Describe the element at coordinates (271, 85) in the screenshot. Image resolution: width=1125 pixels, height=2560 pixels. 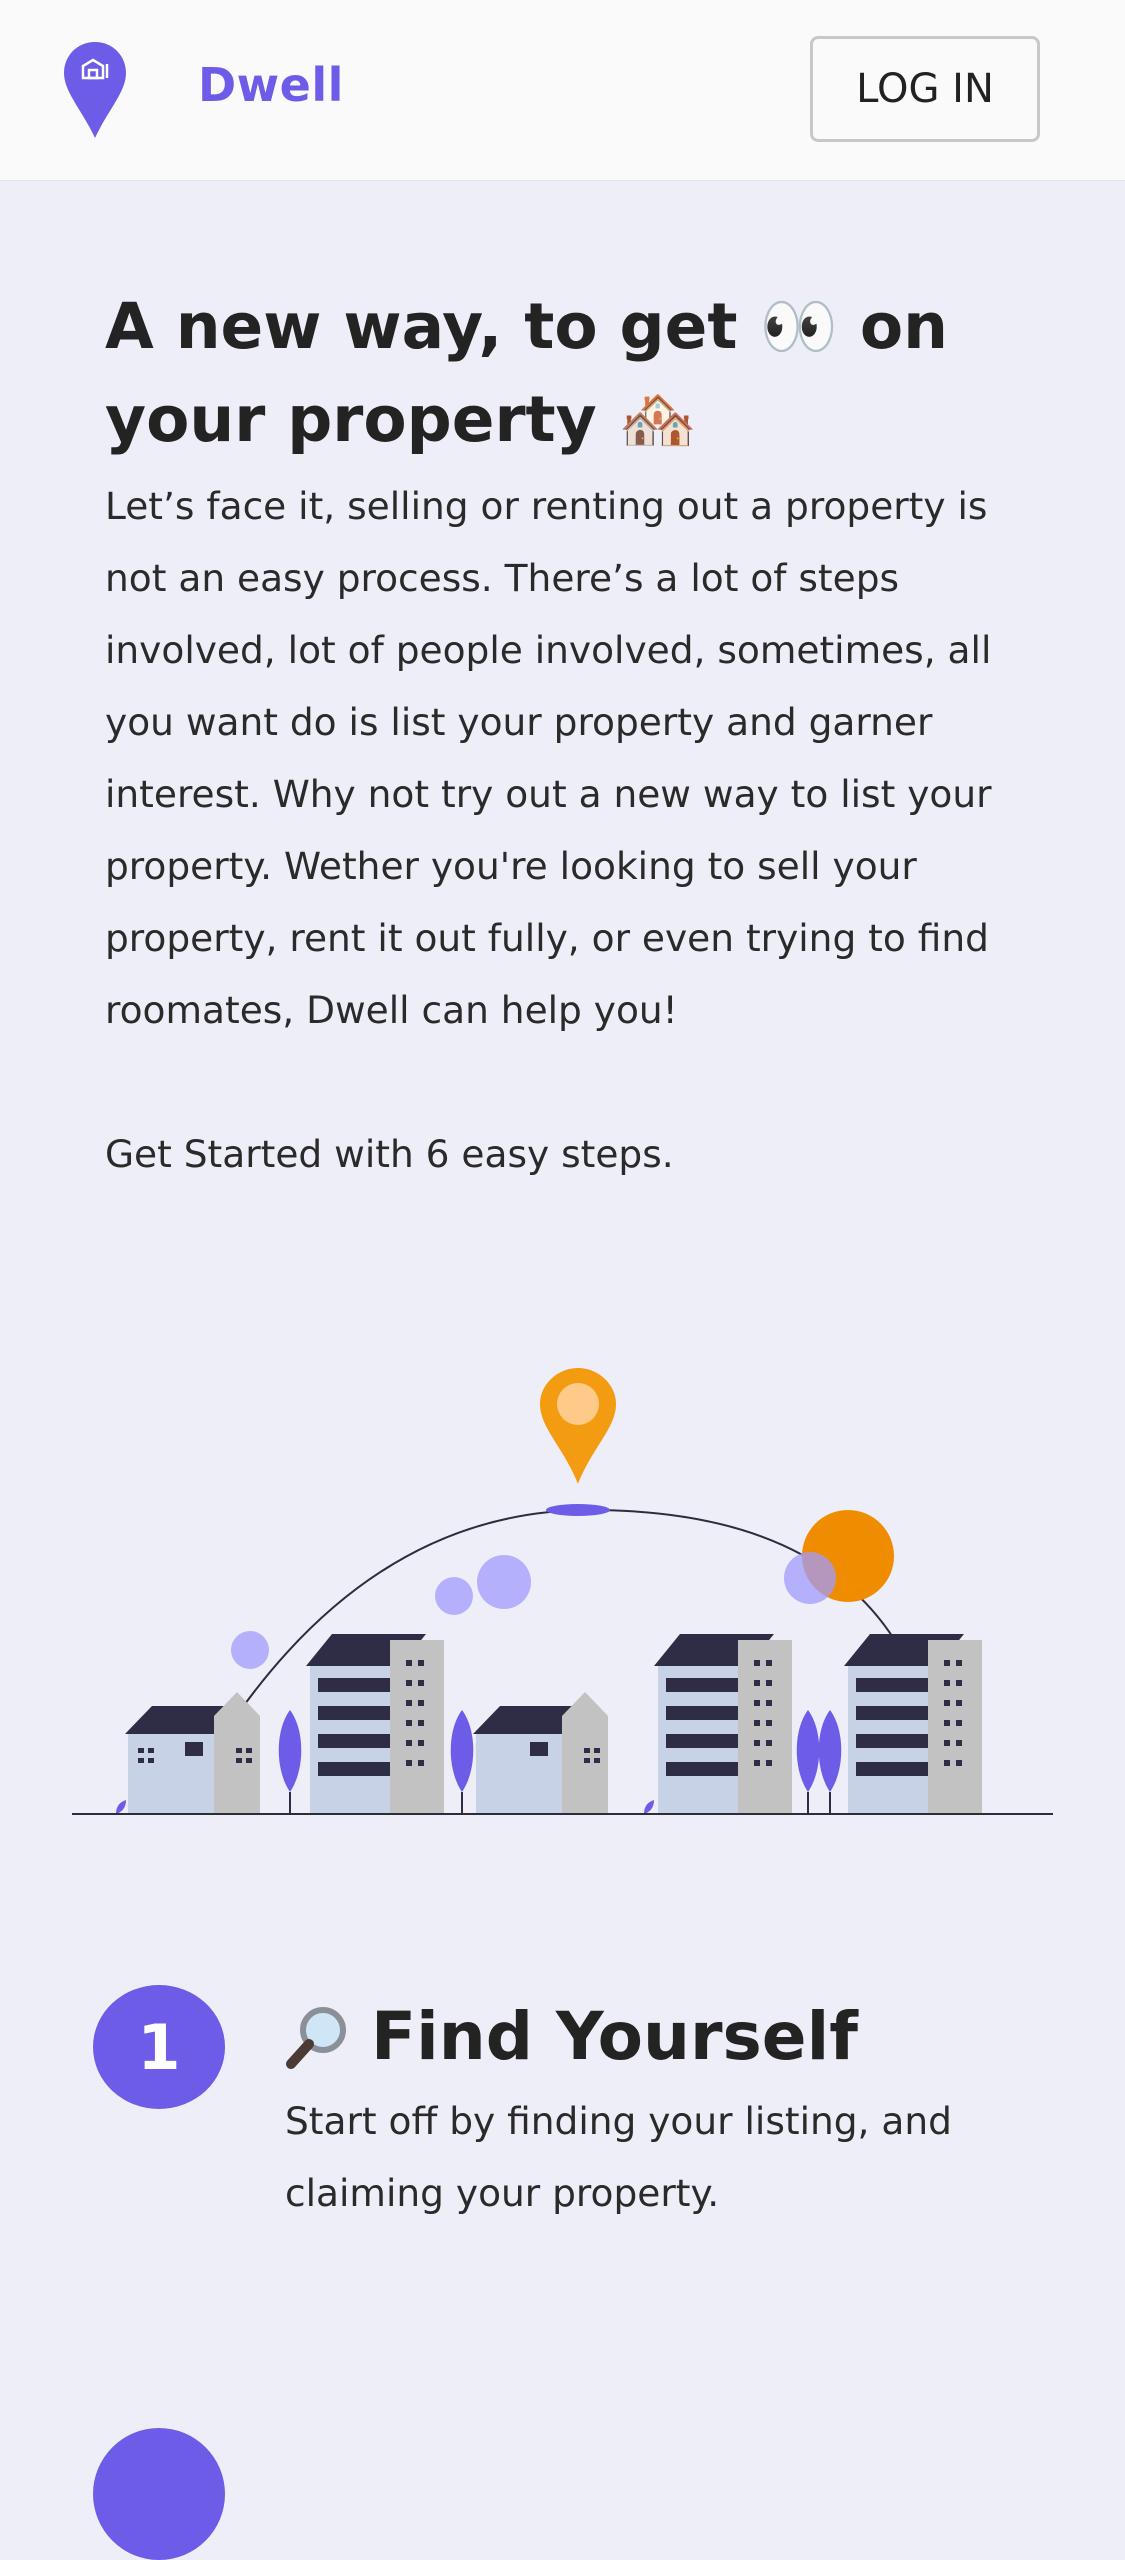
I see `brand-name: Dwell` at that location.